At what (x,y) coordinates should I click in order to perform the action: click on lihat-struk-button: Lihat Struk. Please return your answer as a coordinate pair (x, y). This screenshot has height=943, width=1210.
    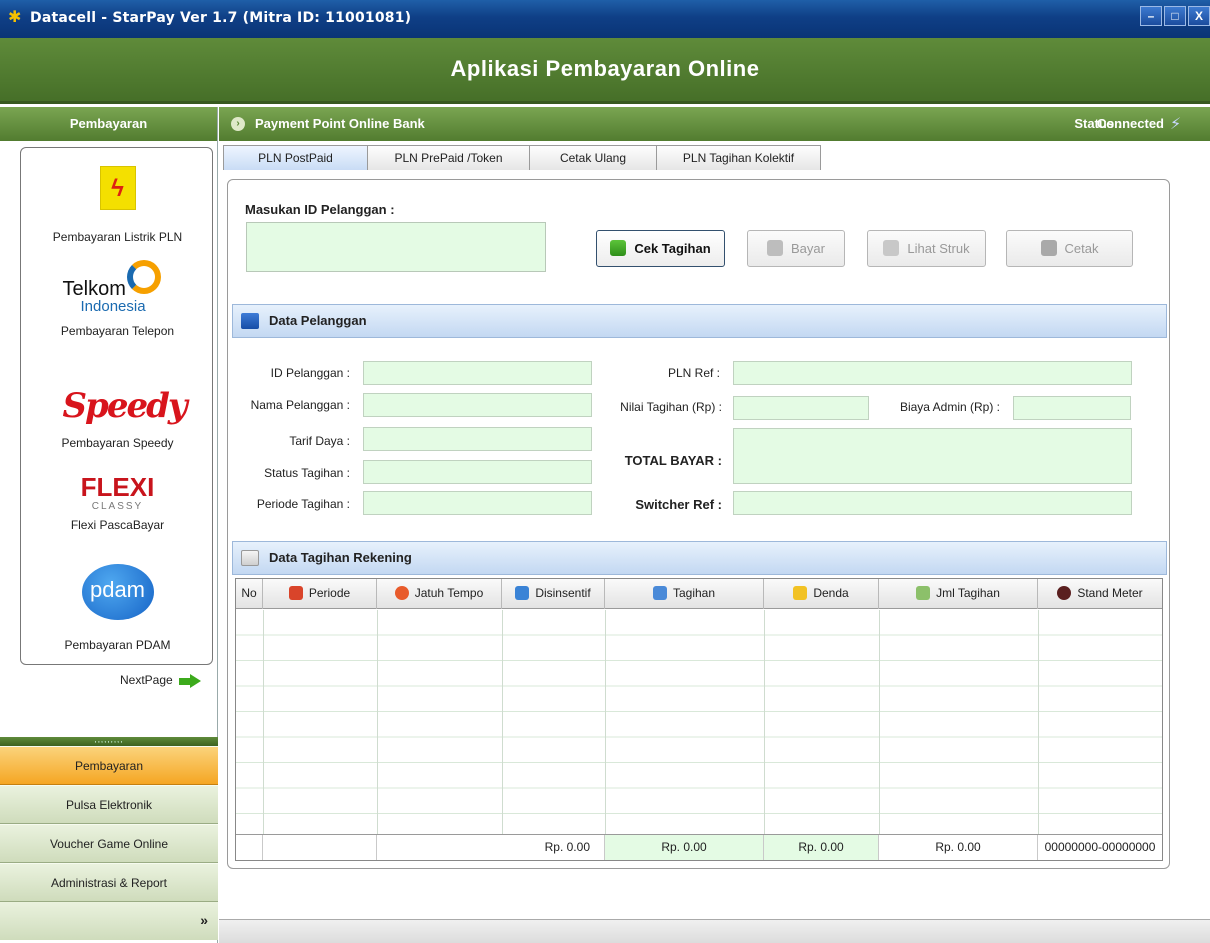
    Looking at the image, I should click on (926, 248).